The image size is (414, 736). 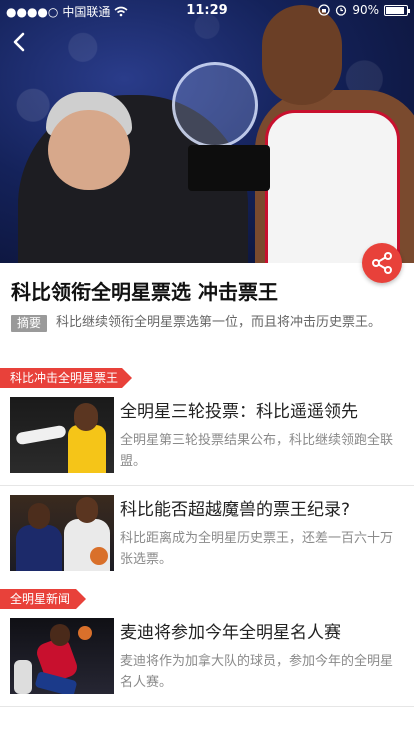 What do you see at coordinates (219, 322) in the screenshot?
I see `summary-text: 科比继续领衔全明星票选第一位，而且将冲击历史票王。` at bounding box center [219, 322].